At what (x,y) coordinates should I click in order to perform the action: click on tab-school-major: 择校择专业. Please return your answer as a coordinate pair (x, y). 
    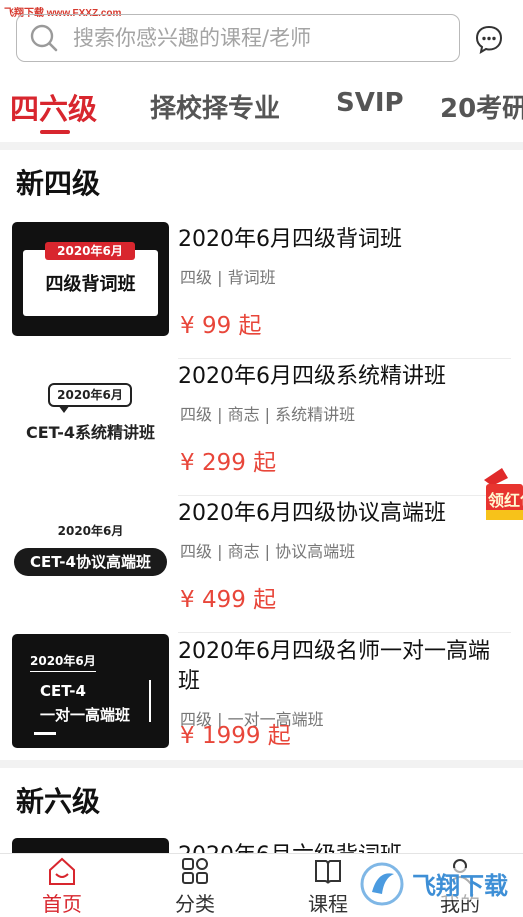
    Looking at the image, I should click on (215, 106).